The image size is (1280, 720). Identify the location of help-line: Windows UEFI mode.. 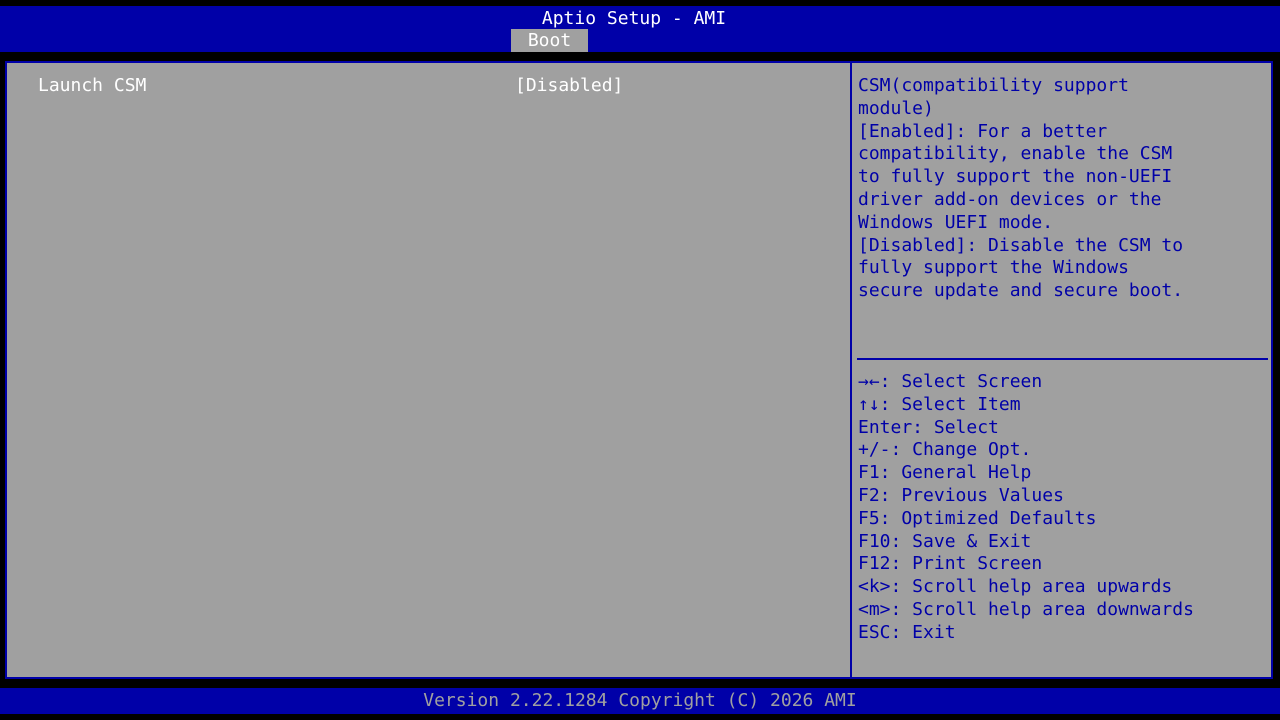
(956, 222).